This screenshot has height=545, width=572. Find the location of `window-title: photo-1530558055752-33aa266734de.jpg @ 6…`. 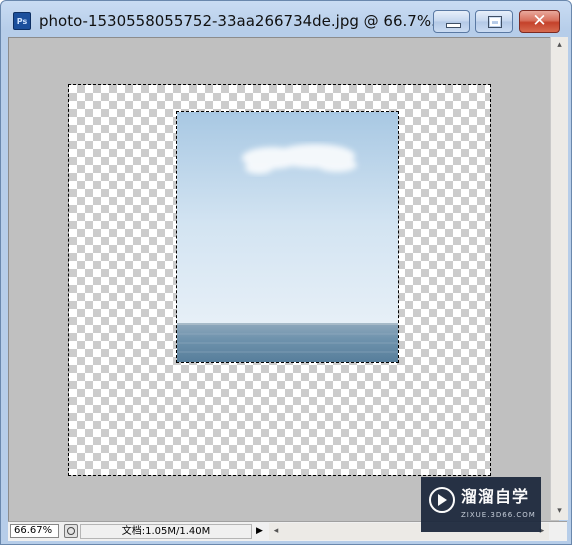

window-title: photo-1530558055752-33aa266734de.jpg @ 6… is located at coordinates (242, 21).